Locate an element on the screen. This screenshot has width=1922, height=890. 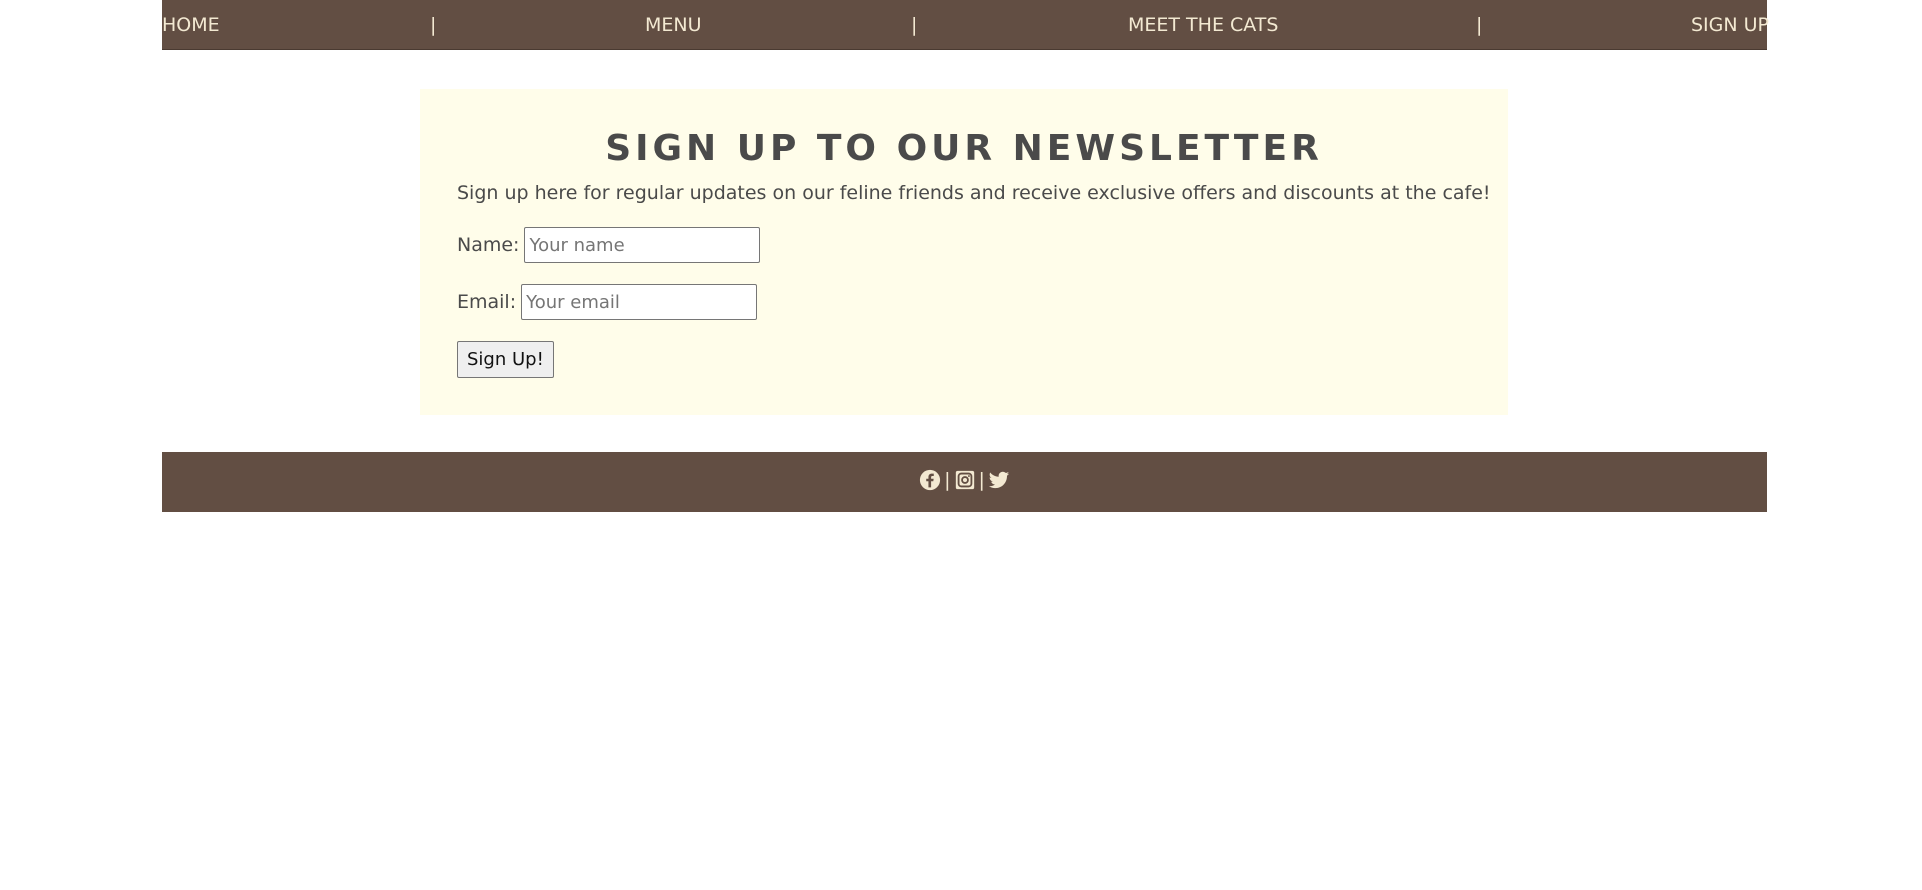
name-row: Name: is located at coordinates (609, 245).